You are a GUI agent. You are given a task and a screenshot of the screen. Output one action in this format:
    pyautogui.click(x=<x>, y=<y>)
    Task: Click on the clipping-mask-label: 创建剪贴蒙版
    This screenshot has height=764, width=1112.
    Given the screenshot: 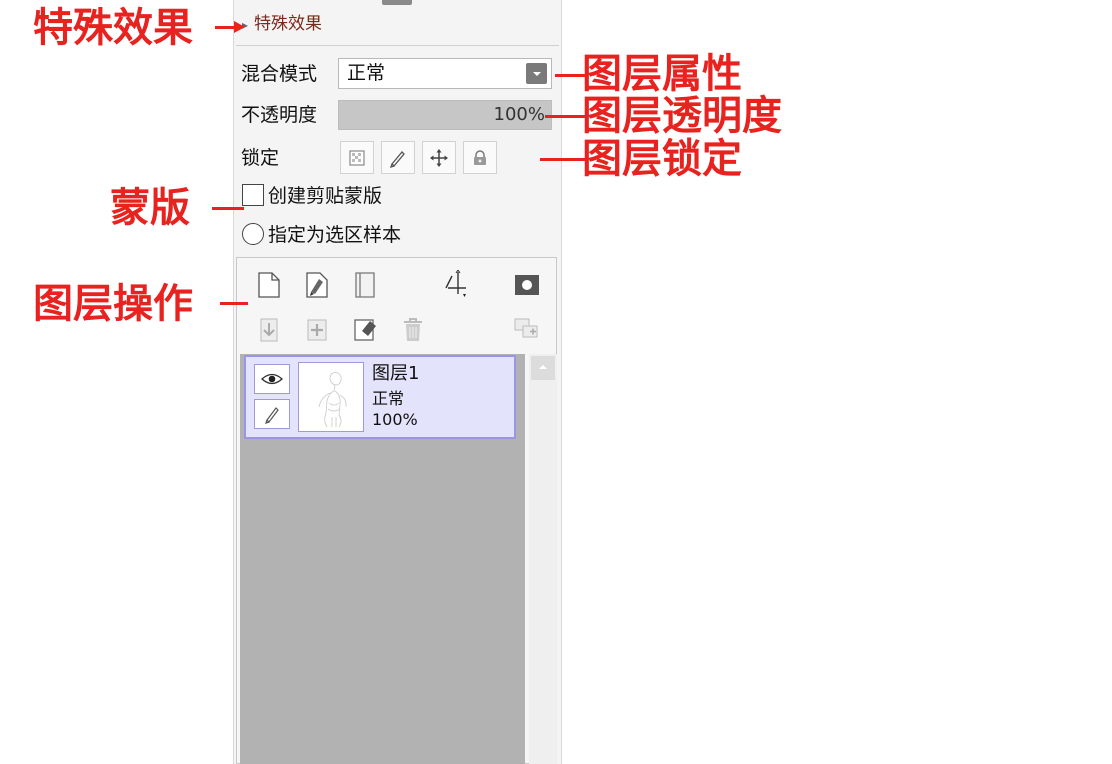 What is the action you would take?
    pyautogui.click(x=325, y=196)
    